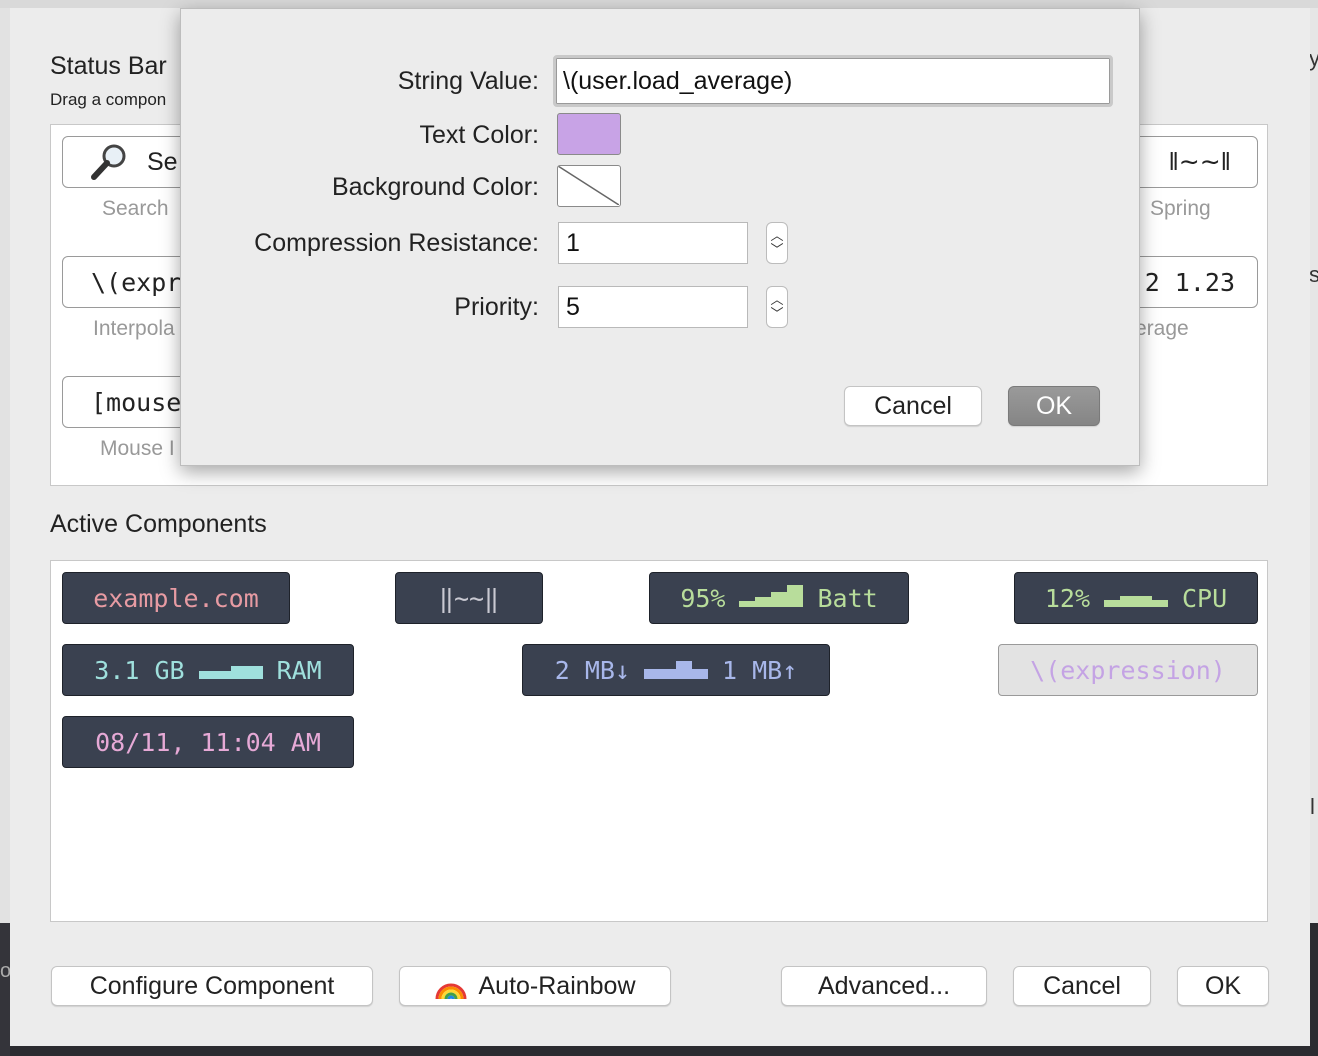  What do you see at coordinates (703, 598) in the screenshot?
I see `battery-value: 95%` at bounding box center [703, 598].